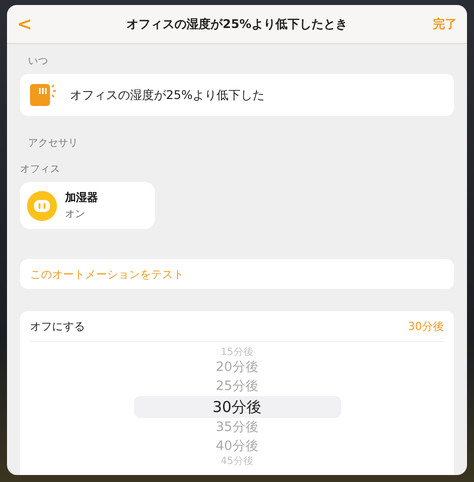  What do you see at coordinates (87, 205) in the screenshot?
I see `accessory-tile: 加湿器 オン` at bounding box center [87, 205].